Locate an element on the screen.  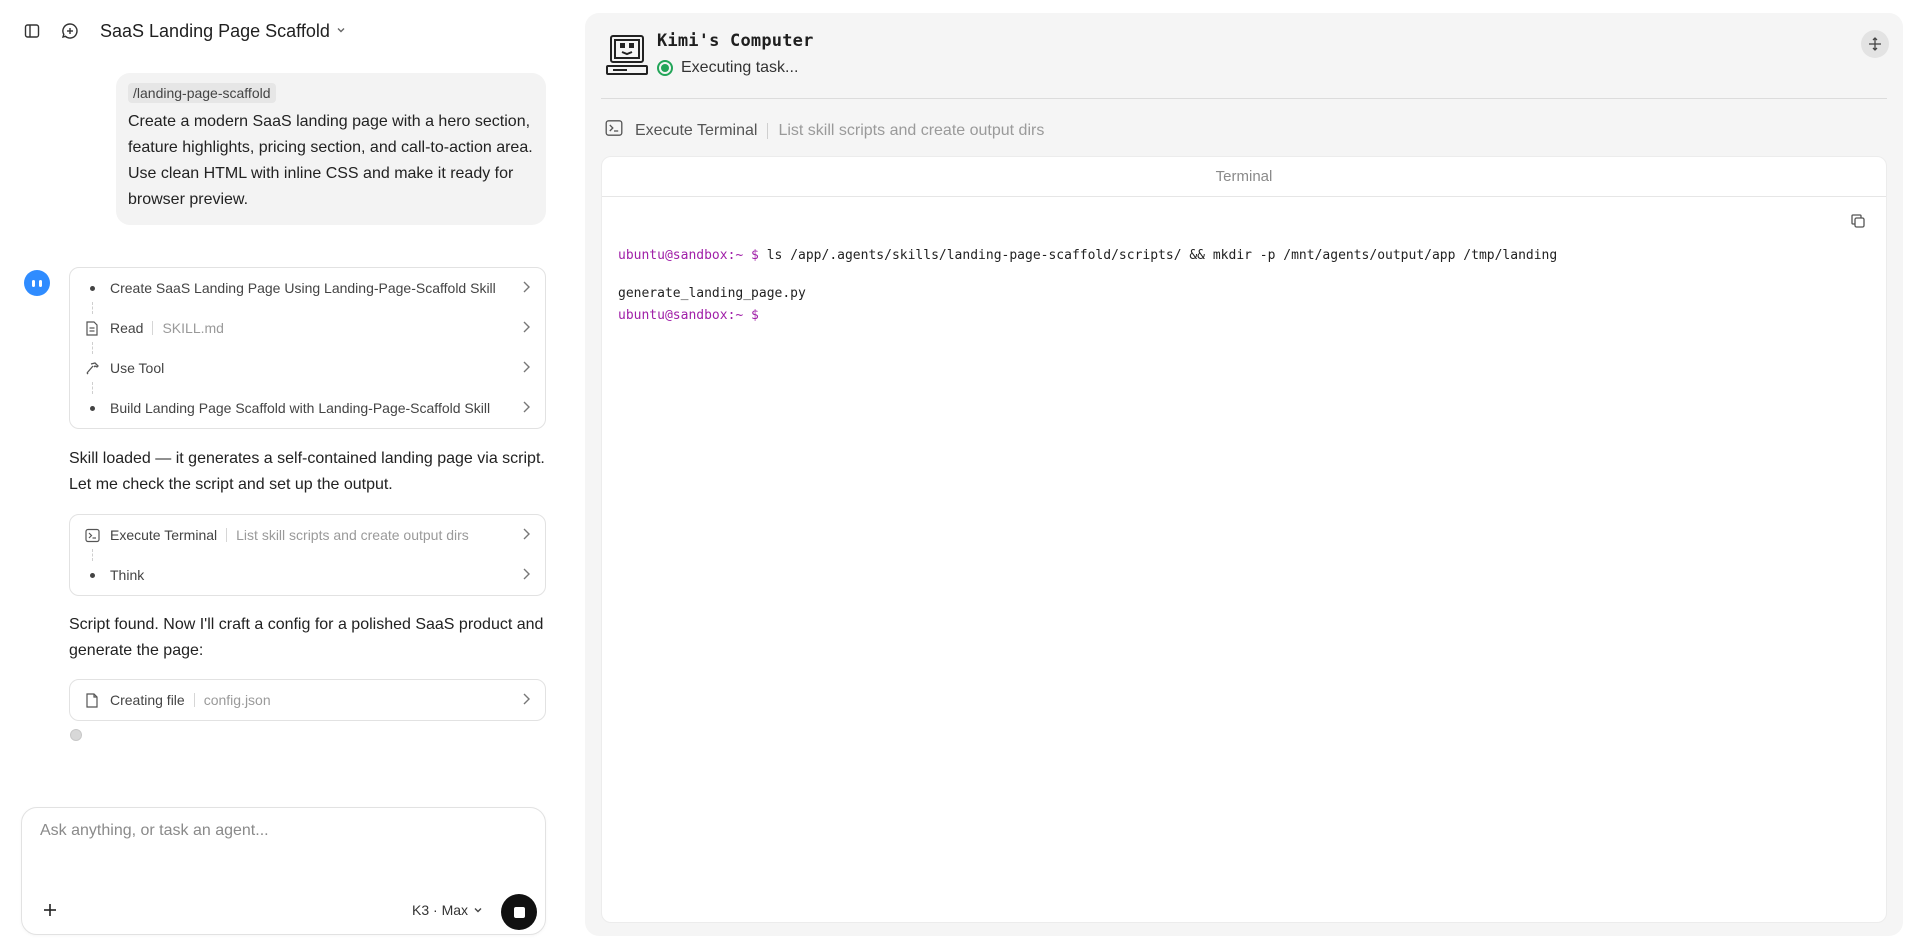
divider is located at coordinates (1244, 98).